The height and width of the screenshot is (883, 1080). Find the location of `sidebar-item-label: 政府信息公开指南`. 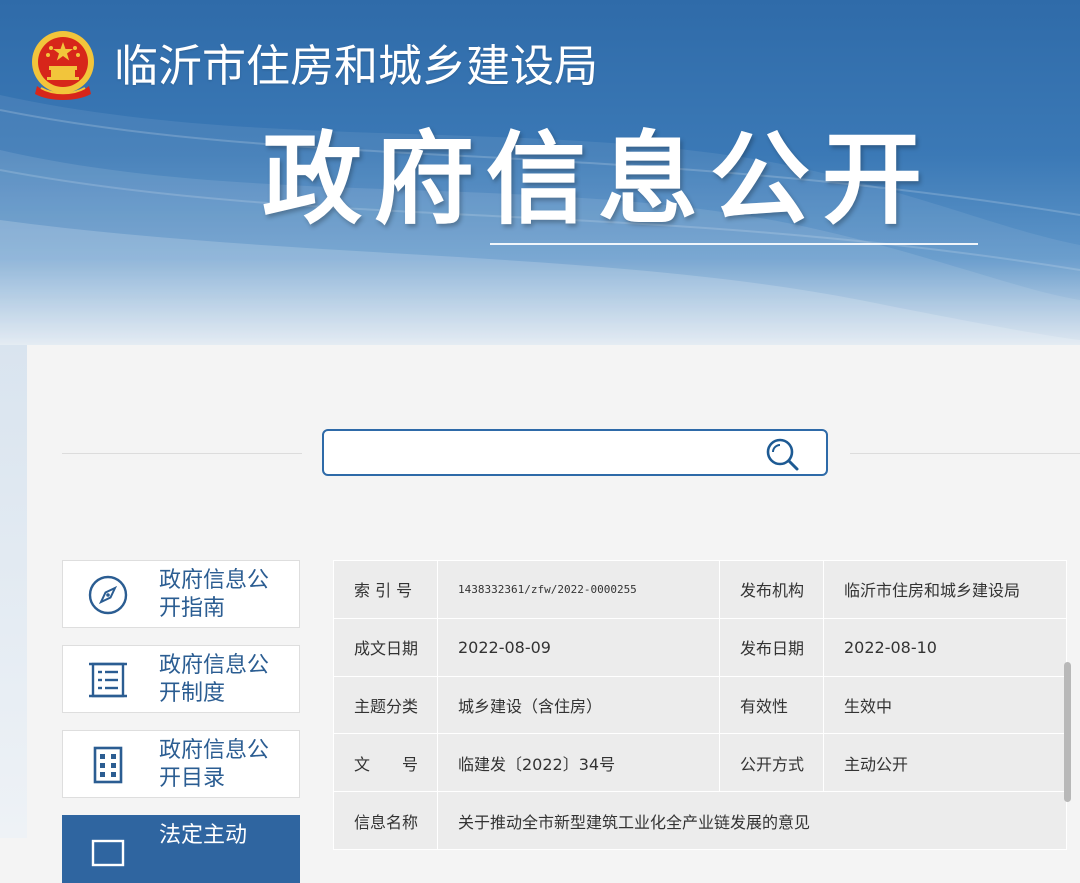

sidebar-item-label: 政府信息公开指南 is located at coordinates (214, 594).